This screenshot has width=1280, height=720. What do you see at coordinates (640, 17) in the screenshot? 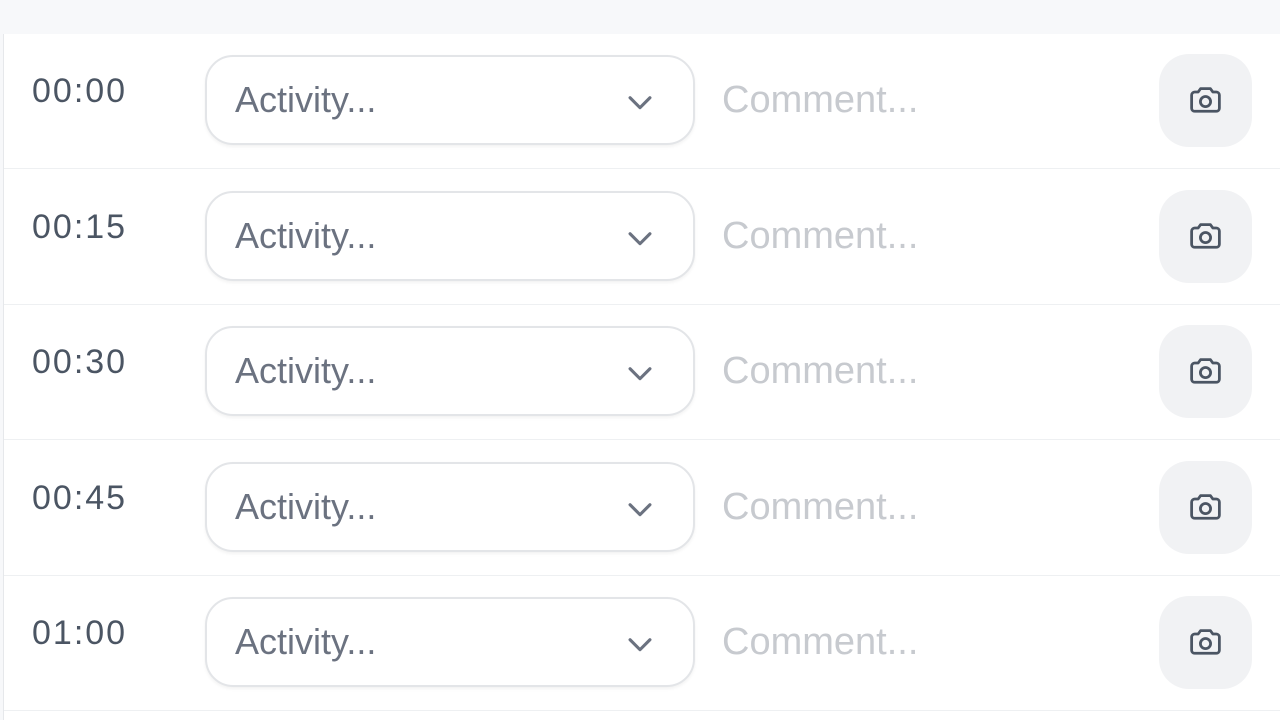
I see `top-bar` at bounding box center [640, 17].